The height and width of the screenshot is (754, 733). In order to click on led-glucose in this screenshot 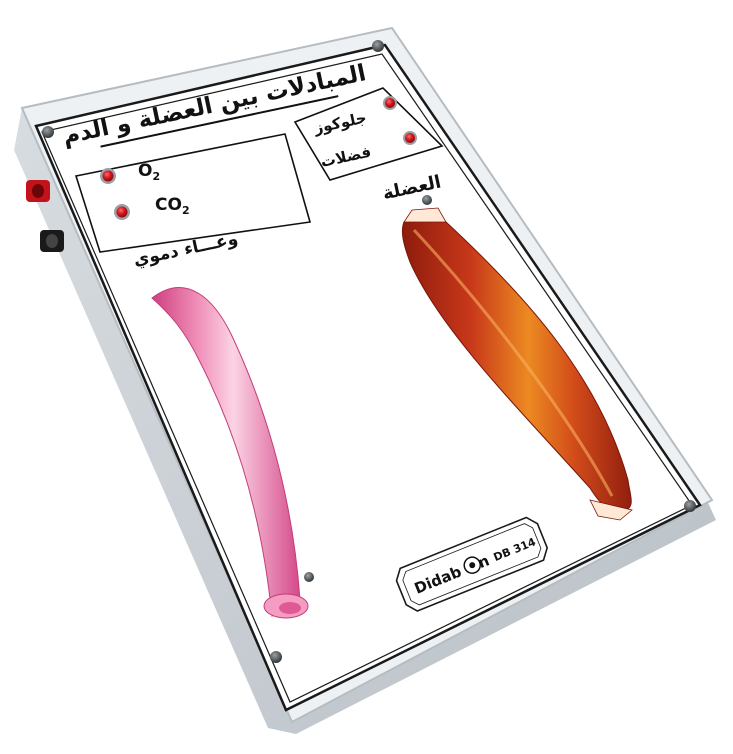, I will do `click(390, 103)`.